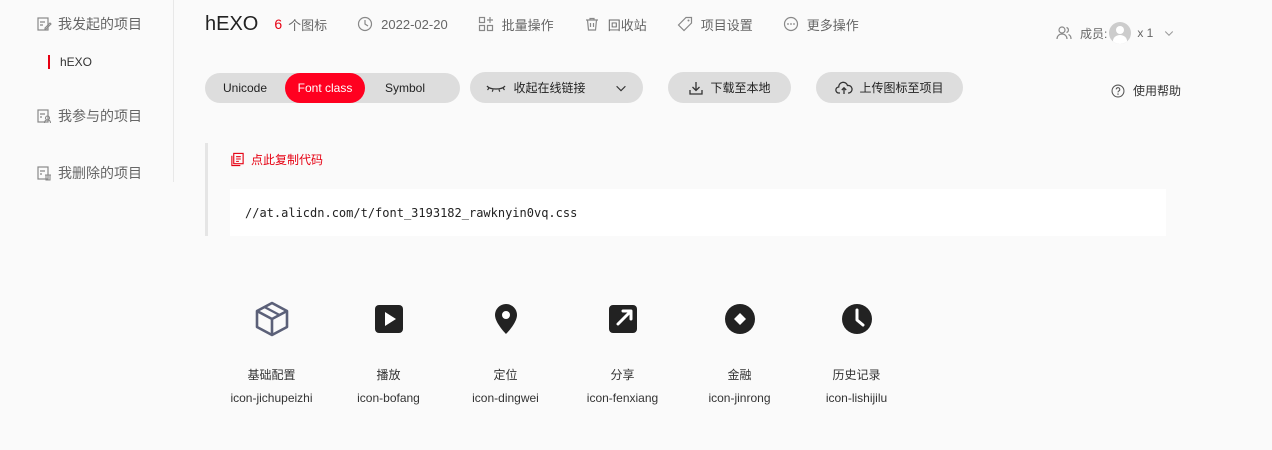  Describe the element at coordinates (485, 24) in the screenshot. I see `batch-icon` at that location.